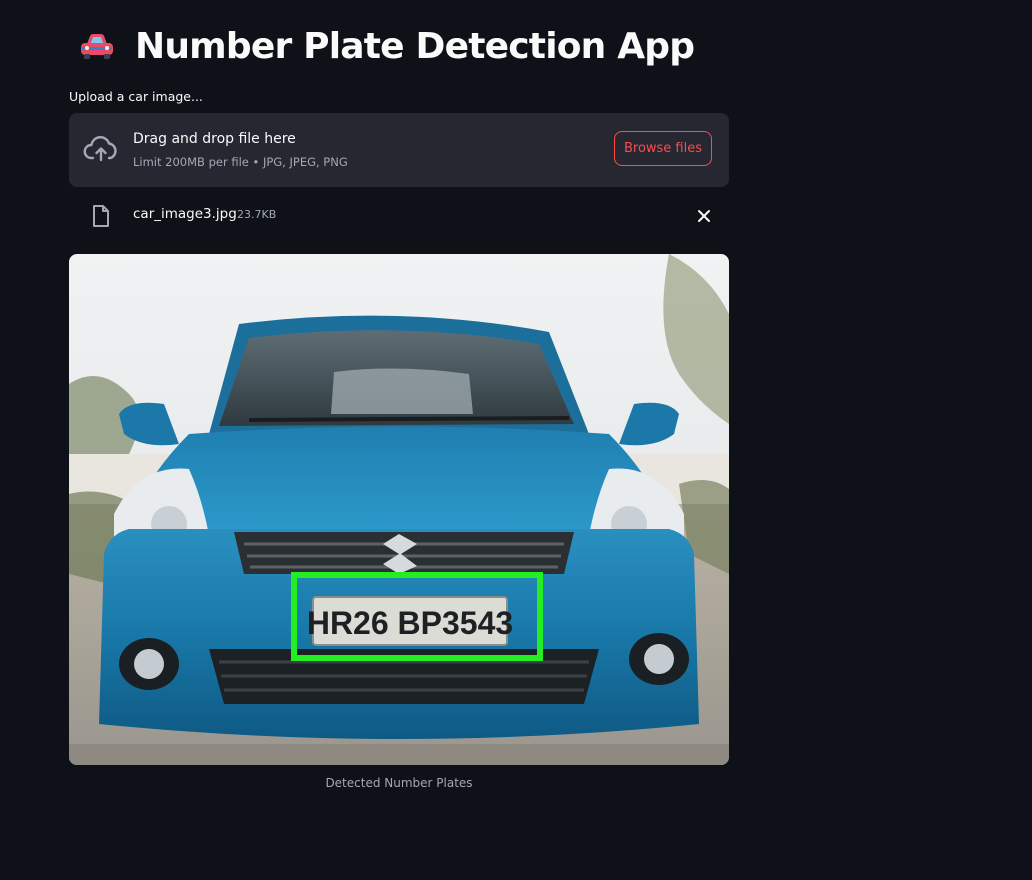 The height and width of the screenshot is (880, 1032). I want to click on page-header: Number Plate Detection App, so click(387, 46).